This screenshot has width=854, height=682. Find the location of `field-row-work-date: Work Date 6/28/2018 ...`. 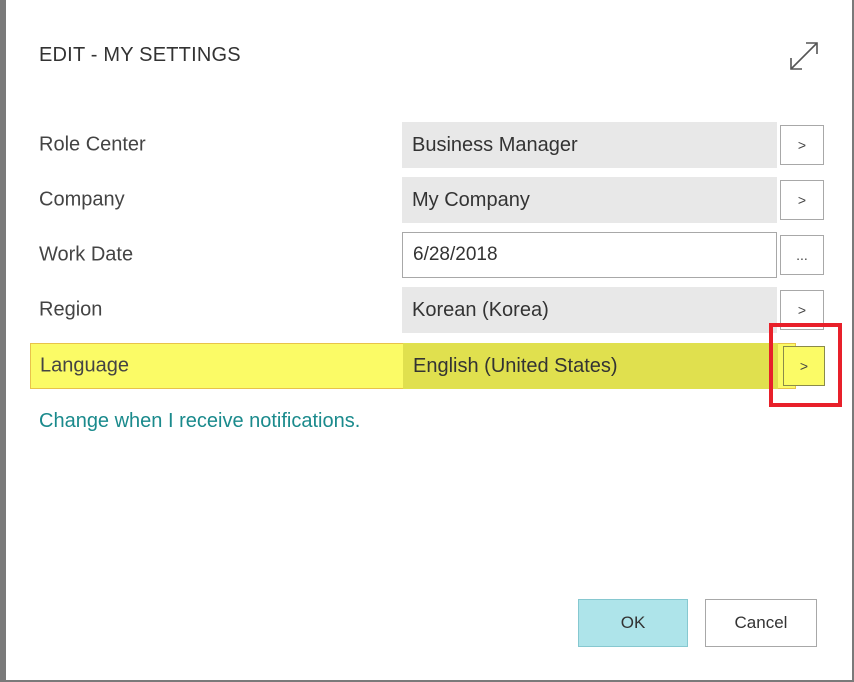

field-row-work-date: Work Date 6/28/2018 ... is located at coordinates (427, 255).